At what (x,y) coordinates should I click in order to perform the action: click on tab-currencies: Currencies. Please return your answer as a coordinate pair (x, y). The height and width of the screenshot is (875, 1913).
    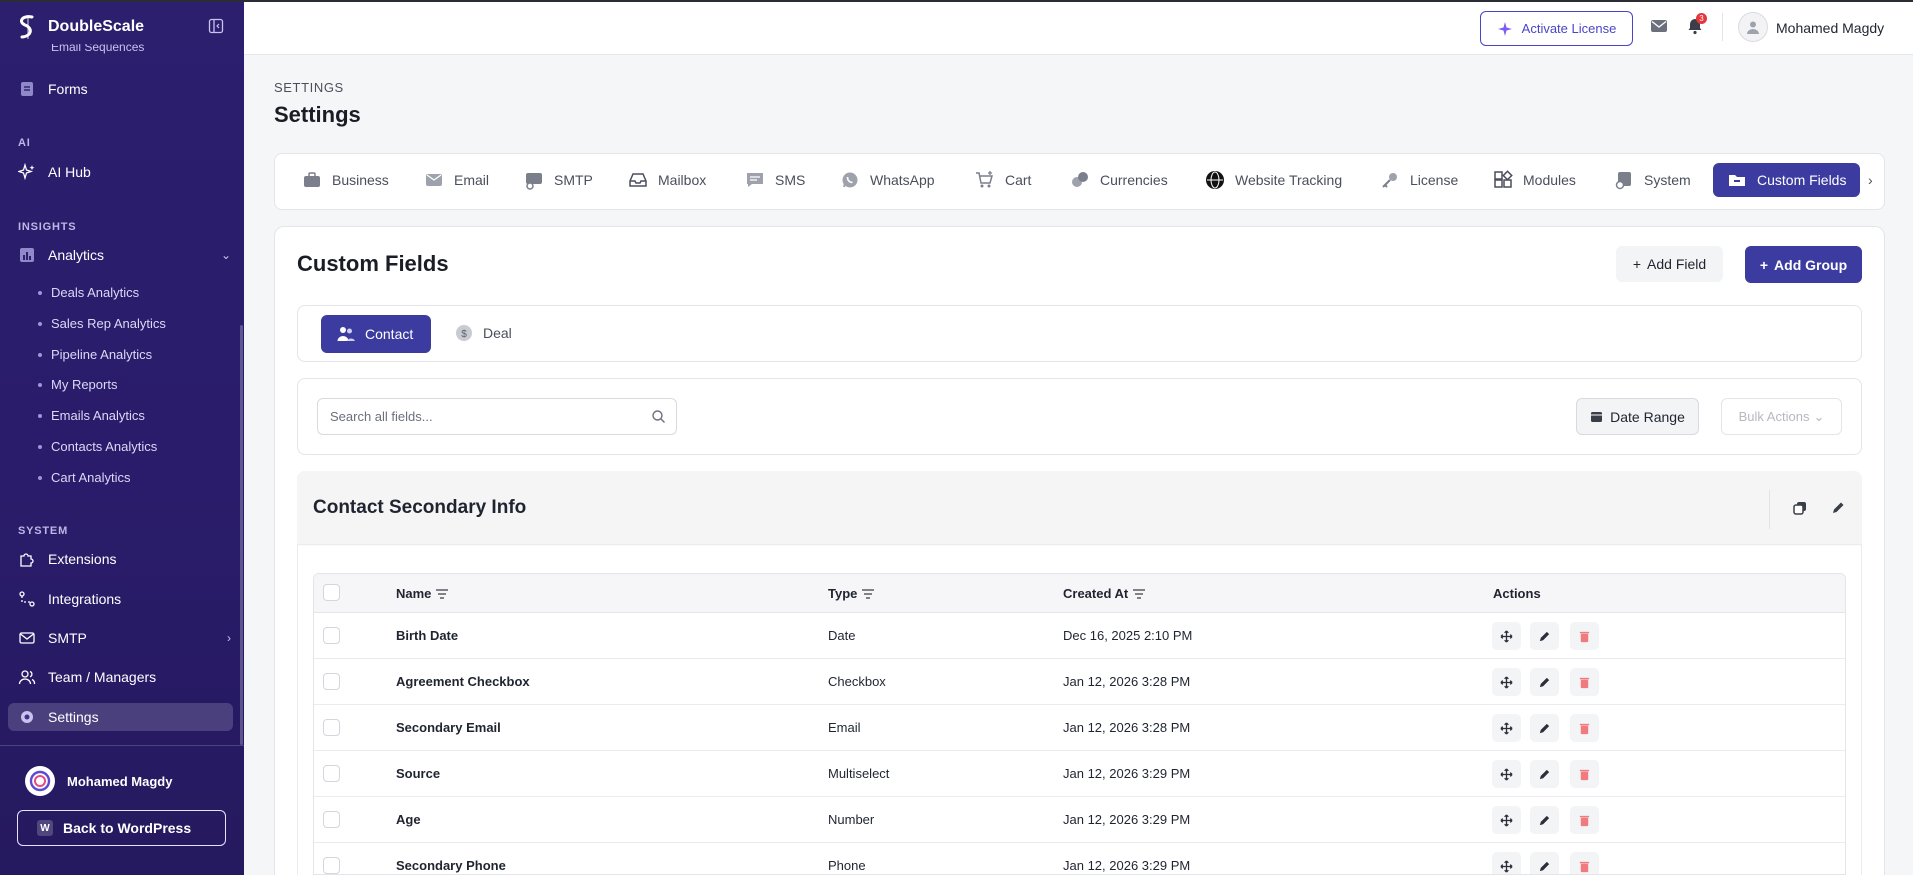
    Looking at the image, I should click on (1119, 180).